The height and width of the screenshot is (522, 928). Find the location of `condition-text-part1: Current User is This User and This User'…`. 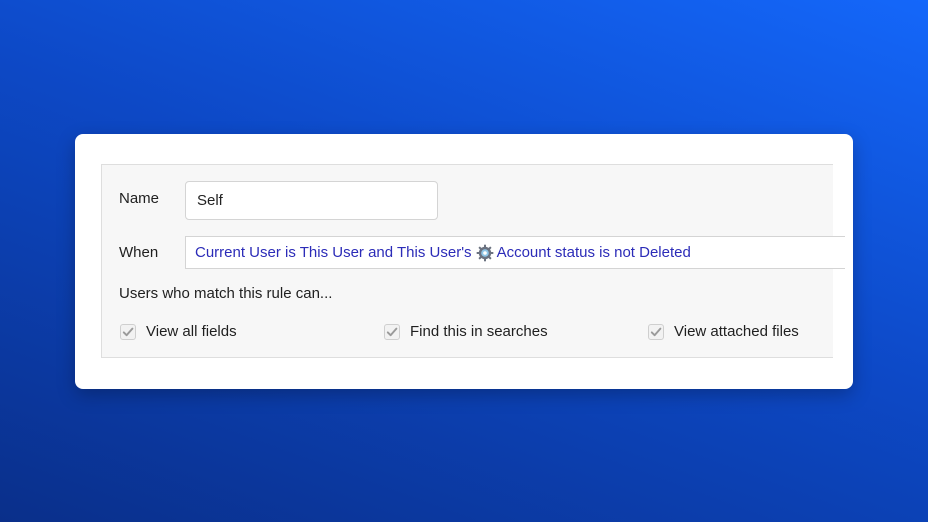

condition-text-part1: Current User is This User and This User'… is located at coordinates (333, 252).